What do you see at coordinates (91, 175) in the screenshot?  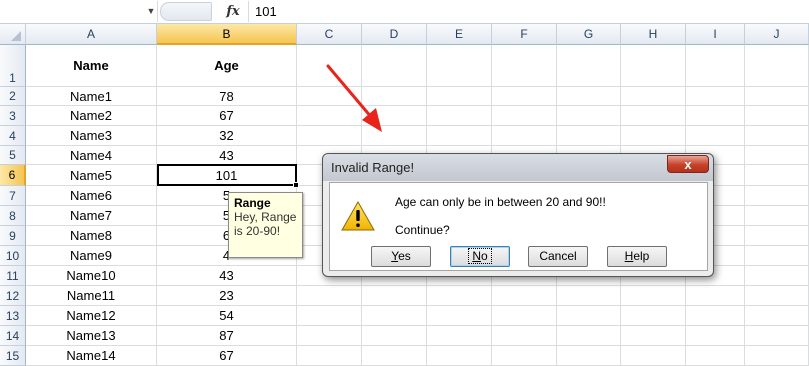 I see `name-cell: Name5` at bounding box center [91, 175].